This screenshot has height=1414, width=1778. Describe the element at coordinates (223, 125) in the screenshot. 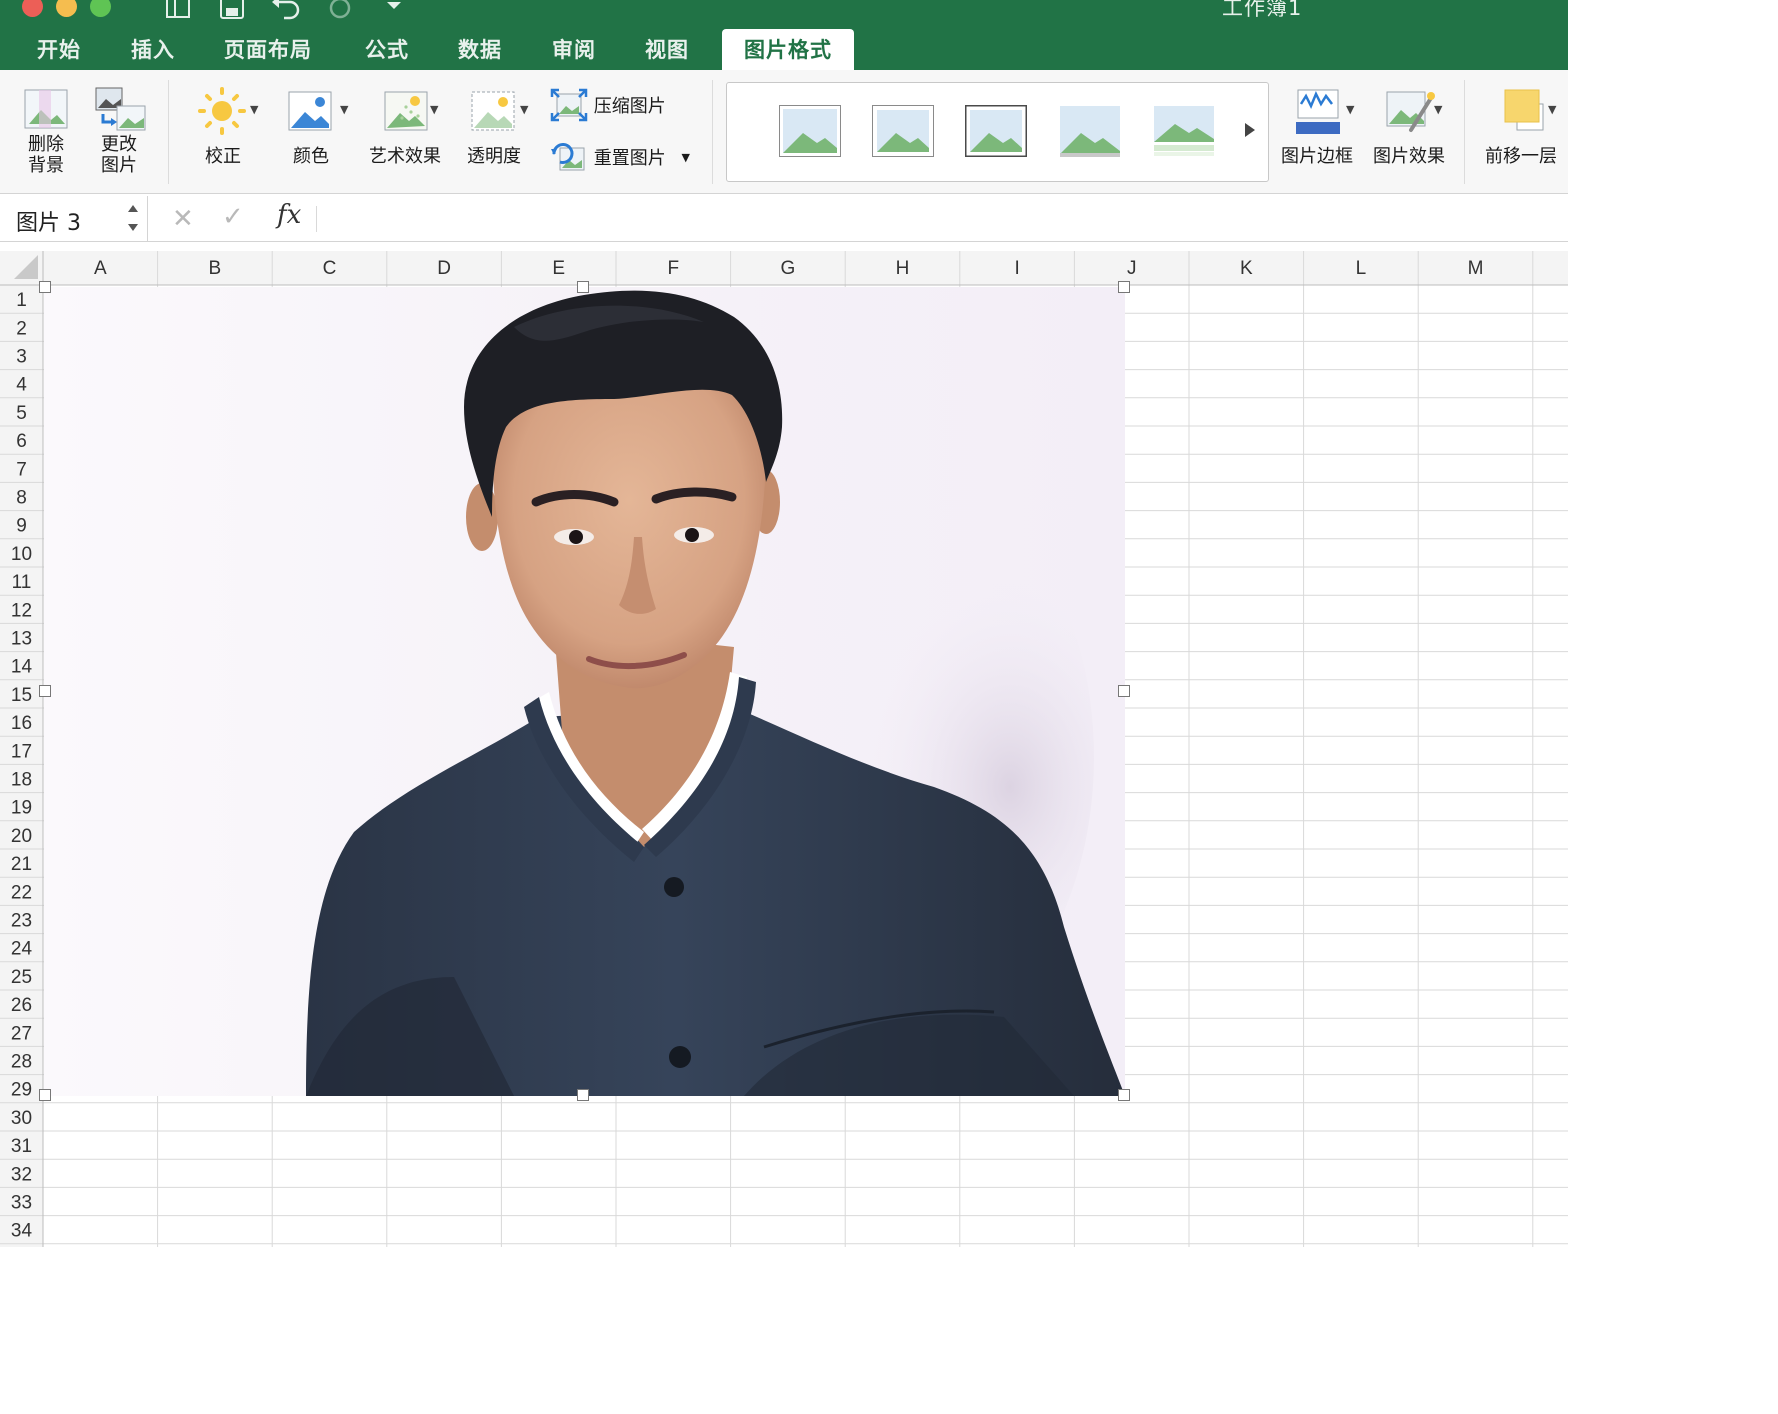

I see `corrections-button: 校正` at that location.